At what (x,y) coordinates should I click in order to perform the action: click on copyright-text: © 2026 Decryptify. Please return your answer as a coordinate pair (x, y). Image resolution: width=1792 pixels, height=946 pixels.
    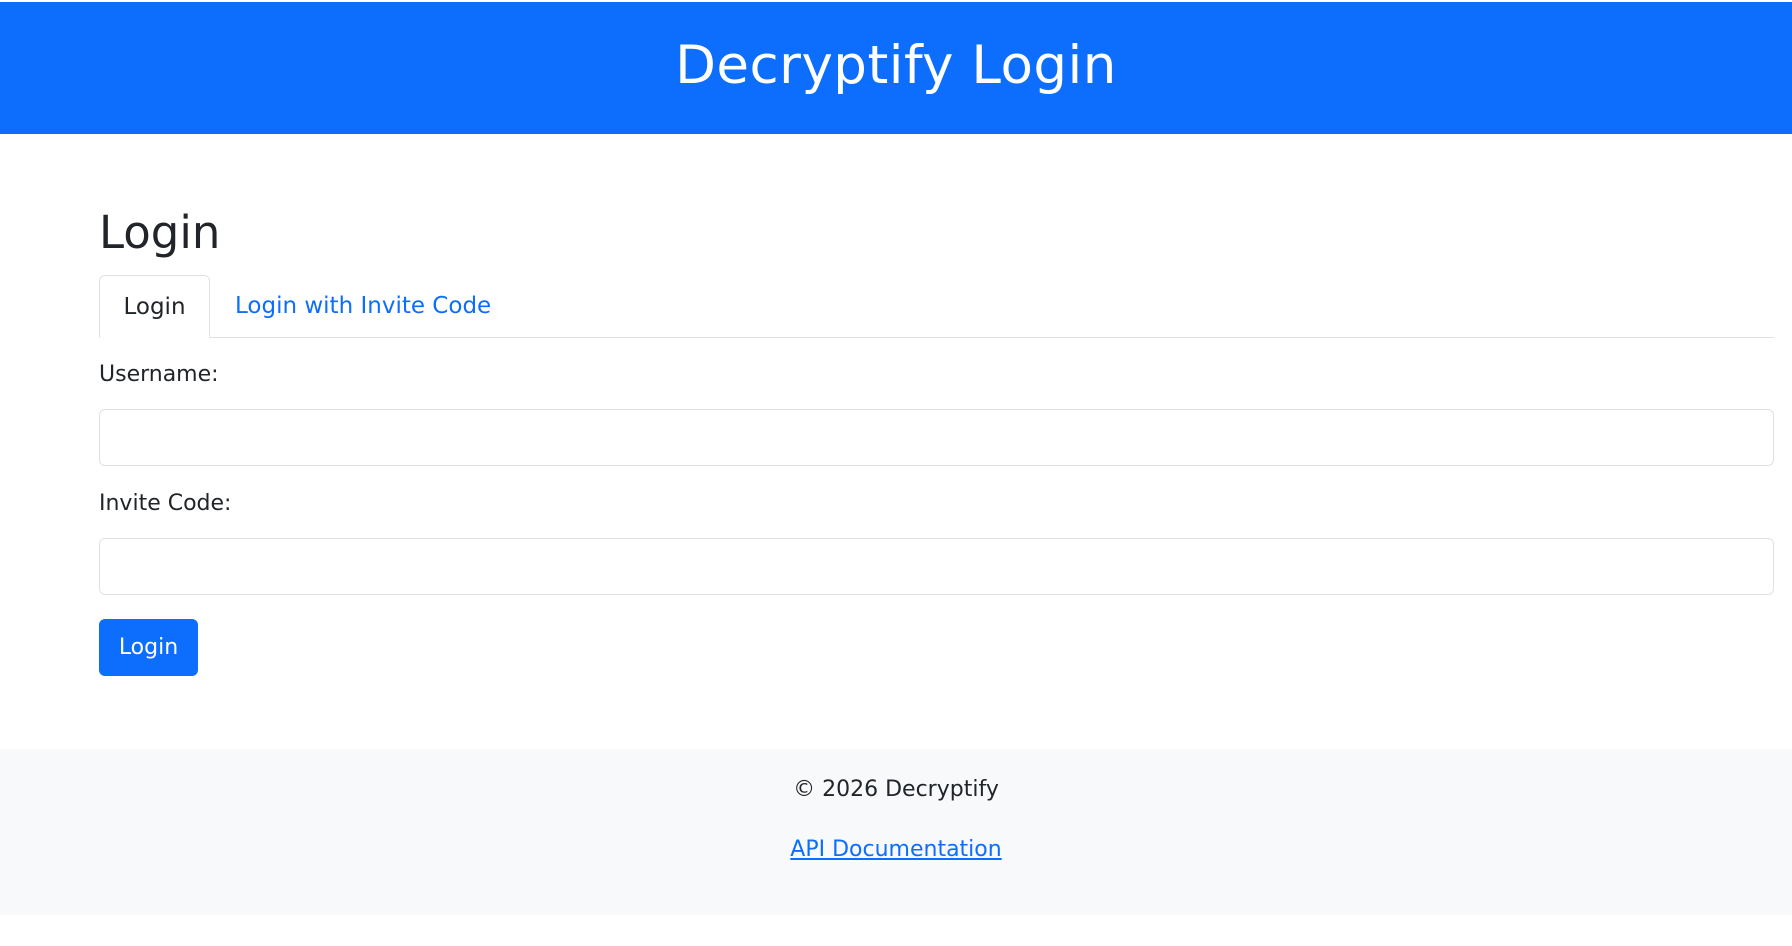
    Looking at the image, I should click on (896, 789).